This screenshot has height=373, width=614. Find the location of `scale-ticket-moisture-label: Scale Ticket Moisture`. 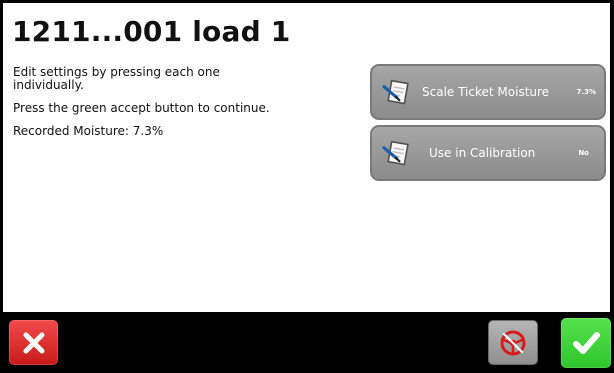

scale-ticket-moisture-label: Scale Ticket Moisture is located at coordinates (486, 92).